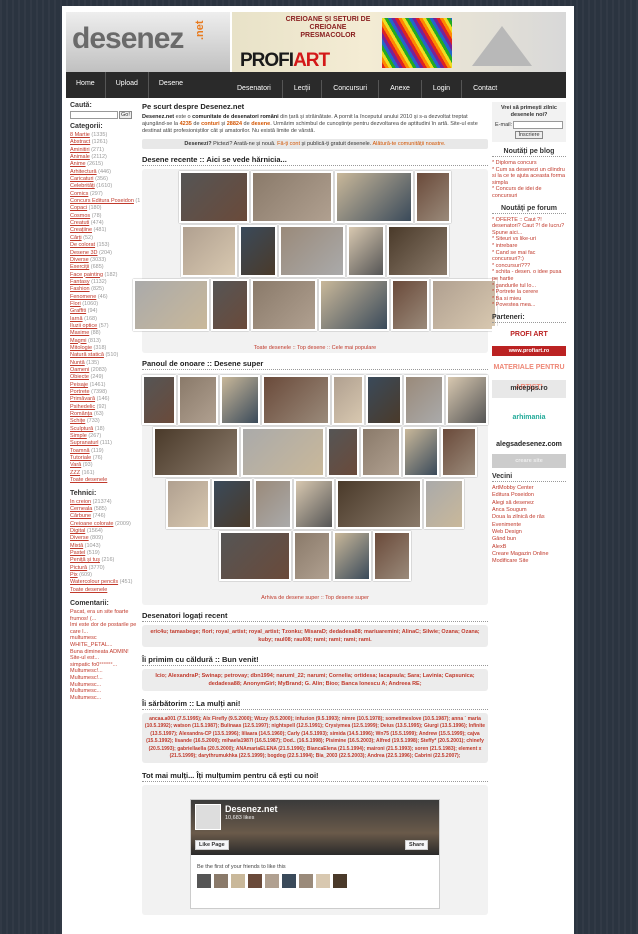 Image resolution: width=638 pixels, height=934 pixels. Describe the element at coordinates (79, 538) in the screenshot. I see `technique-item-link: Diverse` at that location.